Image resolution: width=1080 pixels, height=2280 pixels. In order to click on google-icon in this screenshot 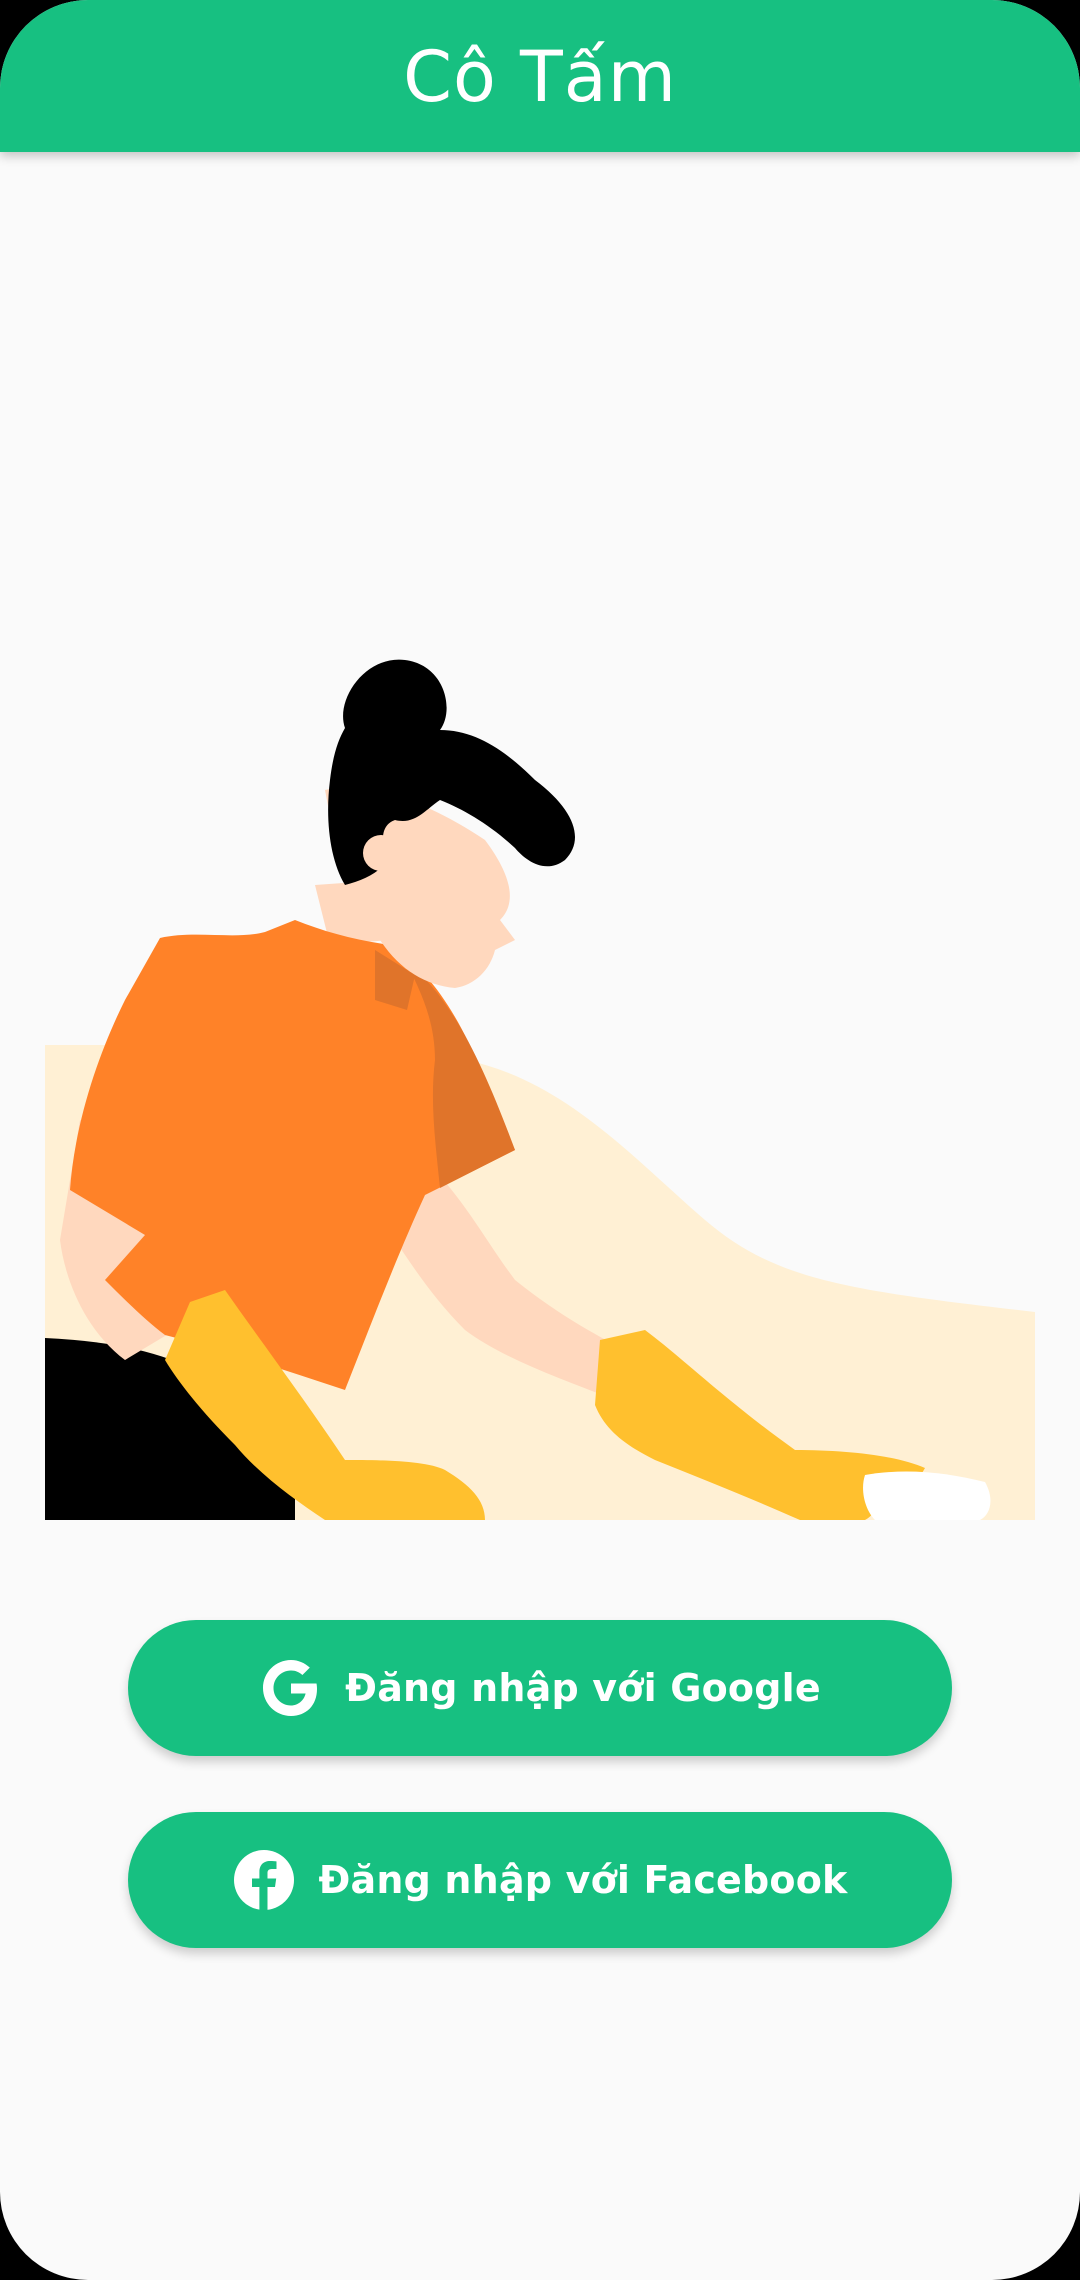, I will do `click(291, 1688)`.